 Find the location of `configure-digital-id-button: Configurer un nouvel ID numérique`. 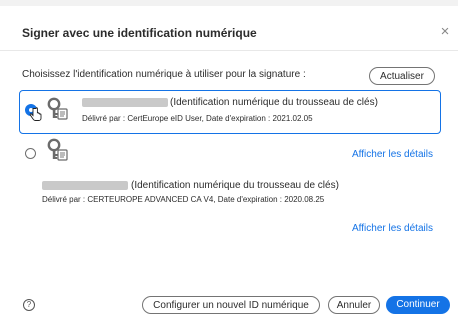

configure-digital-id-button: Configurer un nouvel ID numérique is located at coordinates (231, 305).